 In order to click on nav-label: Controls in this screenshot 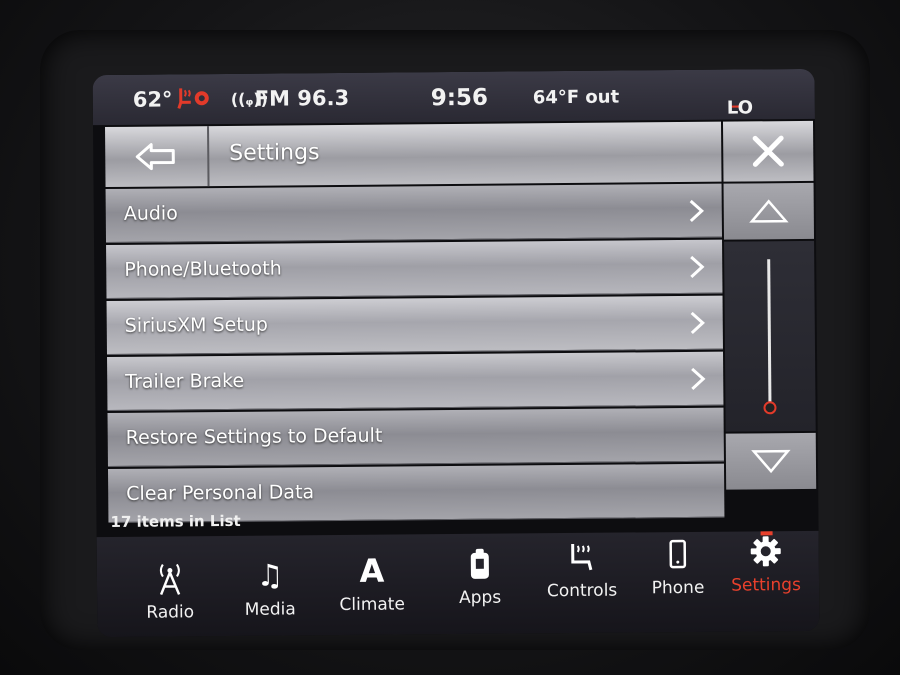, I will do `click(582, 591)`.